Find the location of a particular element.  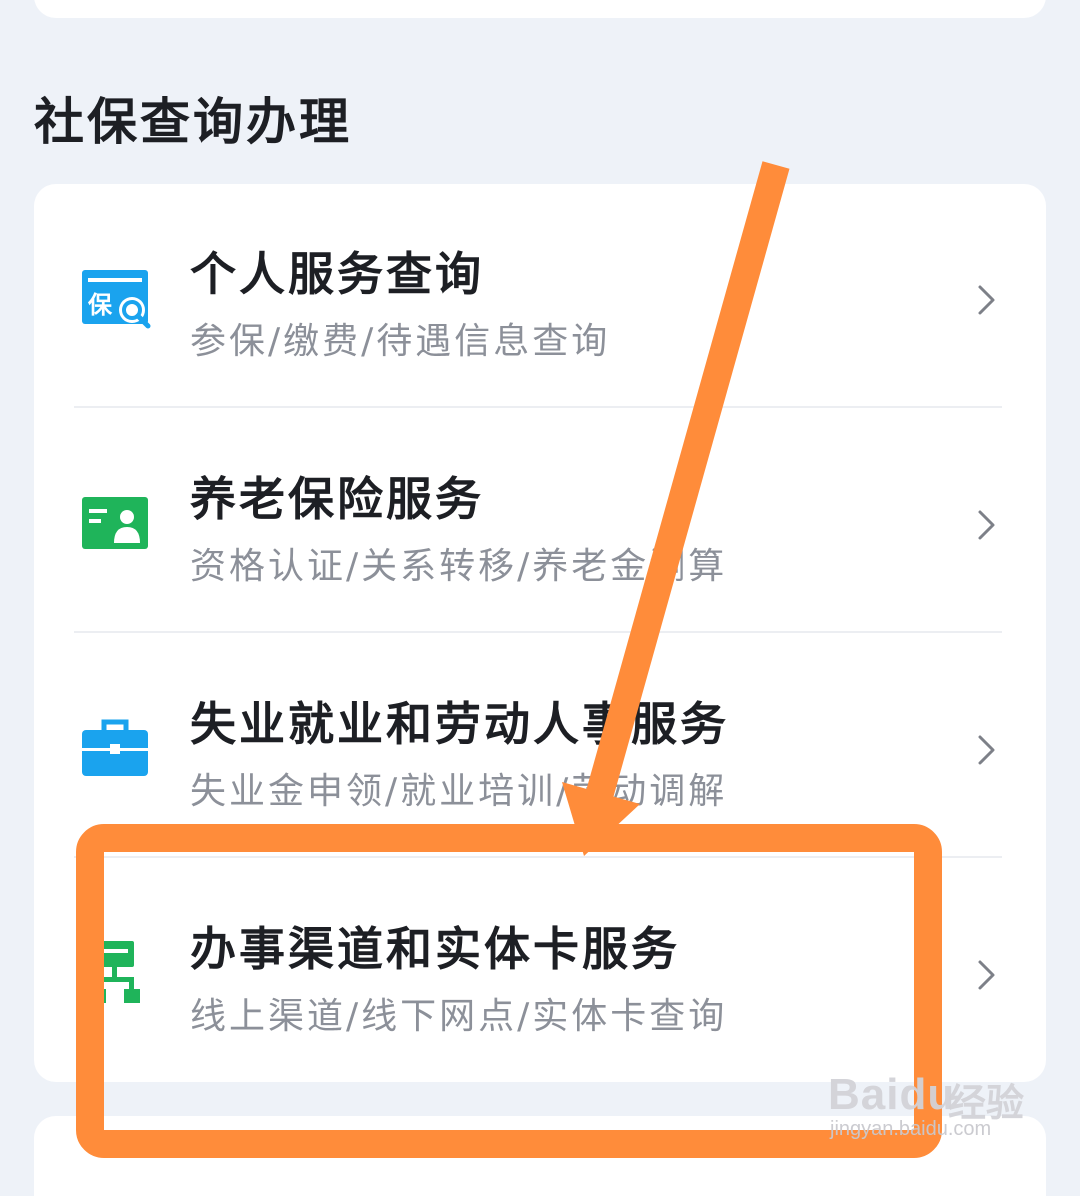

baidu-watermark: Baidu 经验 jingyan.baidu.com is located at coordinates (928, 1094).